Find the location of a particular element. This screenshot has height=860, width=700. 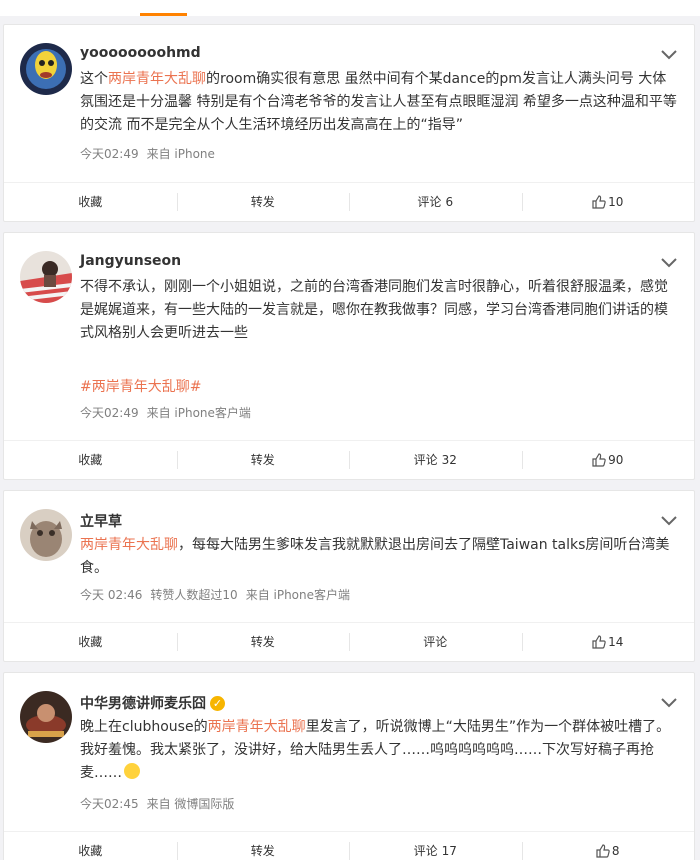

username: yoooooooohmd is located at coordinates (140, 53).